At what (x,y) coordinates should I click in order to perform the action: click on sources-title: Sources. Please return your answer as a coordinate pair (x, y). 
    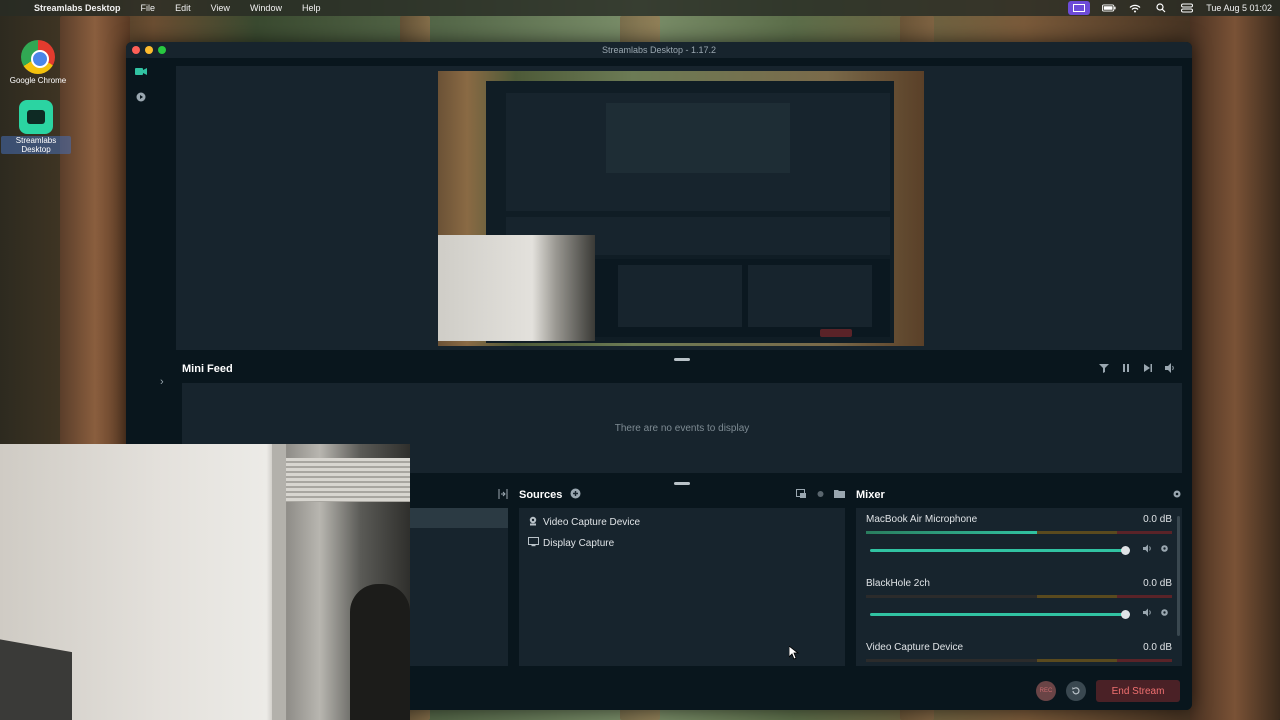
    Looking at the image, I should click on (541, 495).